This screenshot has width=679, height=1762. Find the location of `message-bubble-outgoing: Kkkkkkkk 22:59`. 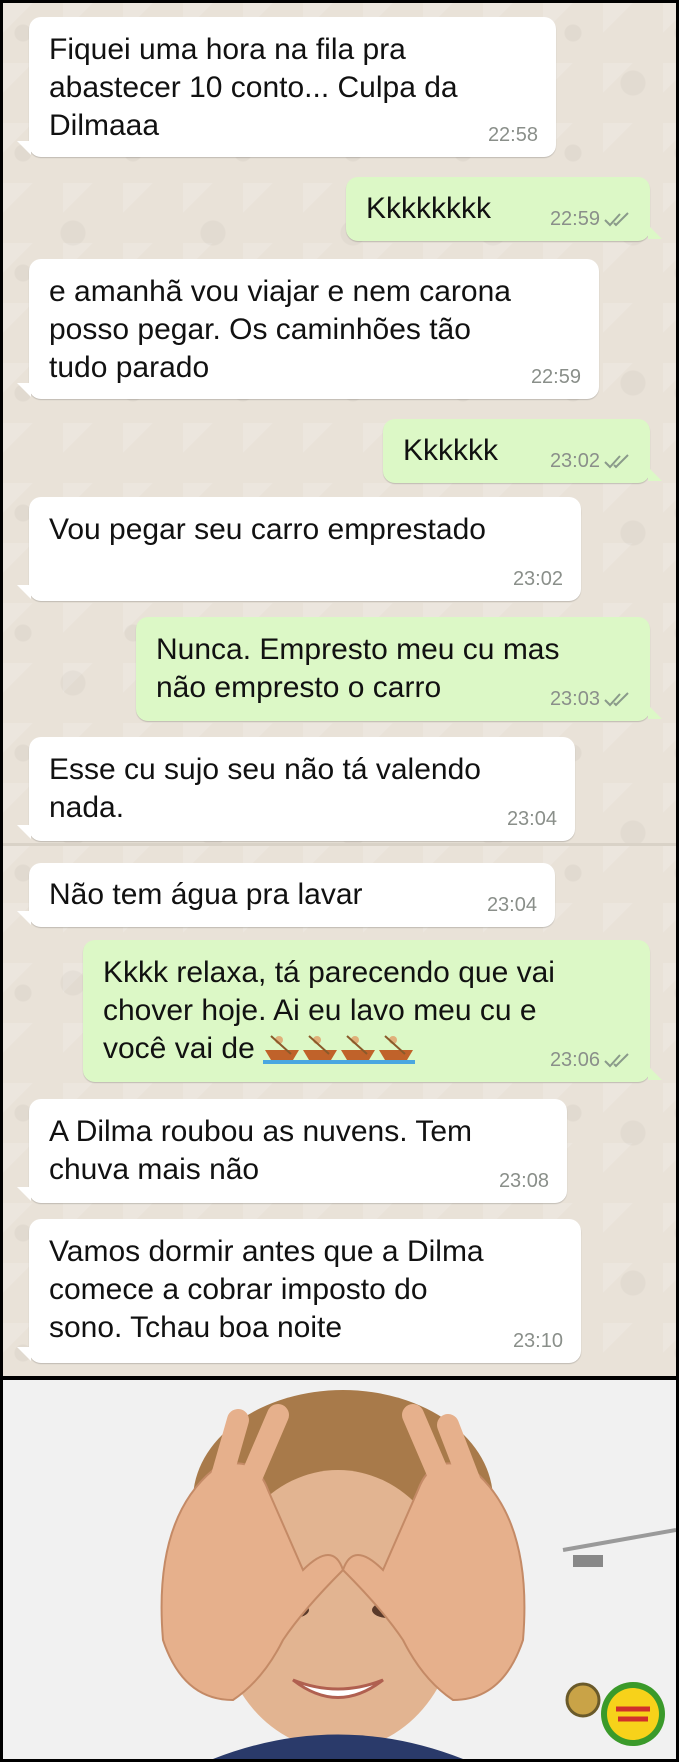

message-bubble-outgoing: Kkkkkkkk 22:59 is located at coordinates (504, 209).